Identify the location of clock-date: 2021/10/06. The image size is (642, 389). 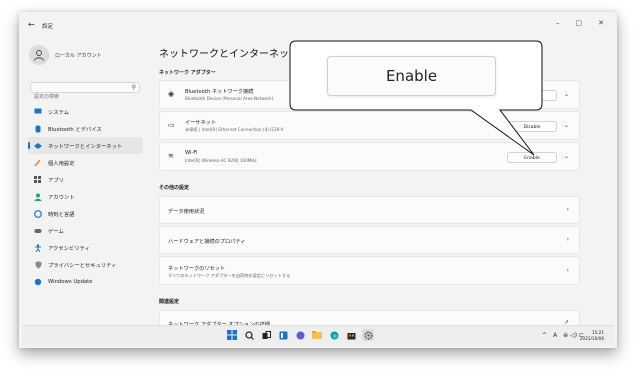
(591, 338).